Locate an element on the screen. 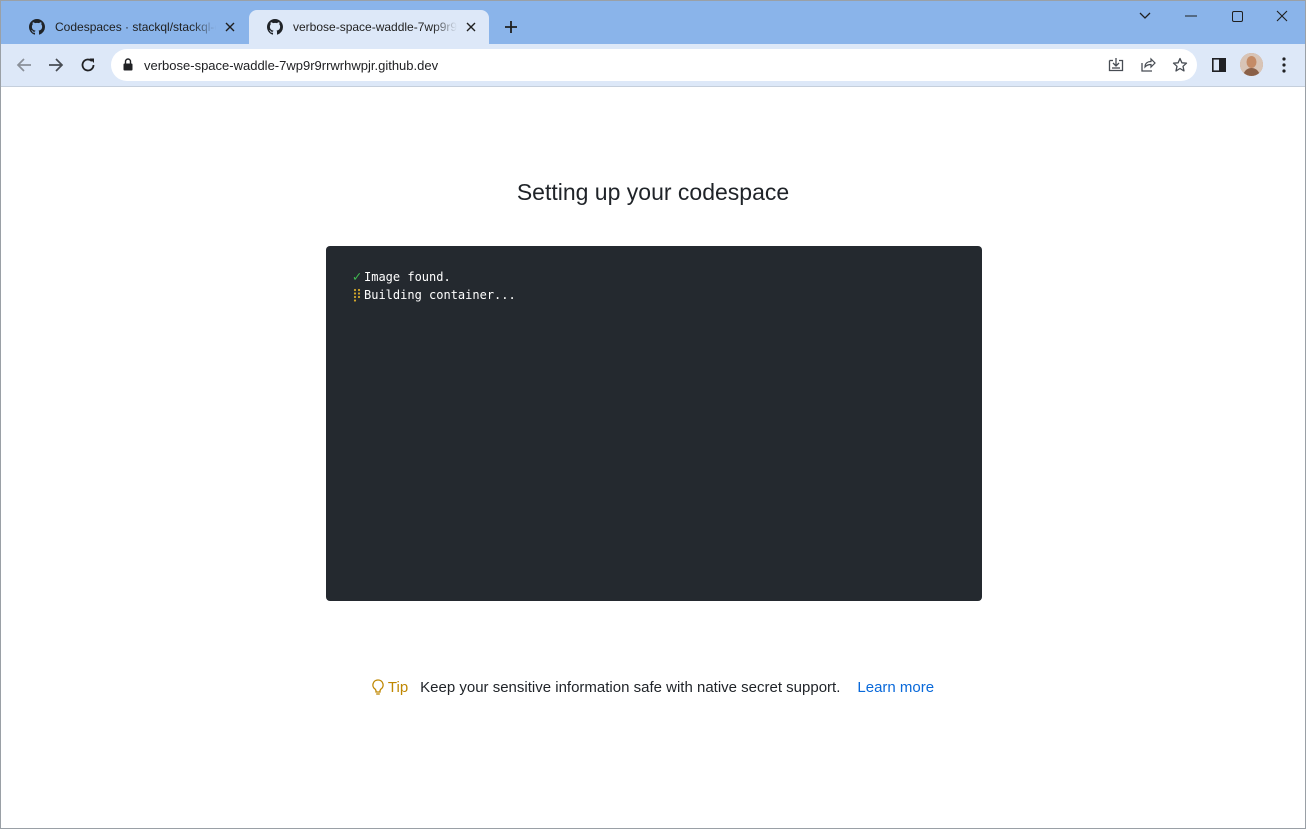 This screenshot has height=829, width=1306. side-panel-icon is located at coordinates (1219, 65).